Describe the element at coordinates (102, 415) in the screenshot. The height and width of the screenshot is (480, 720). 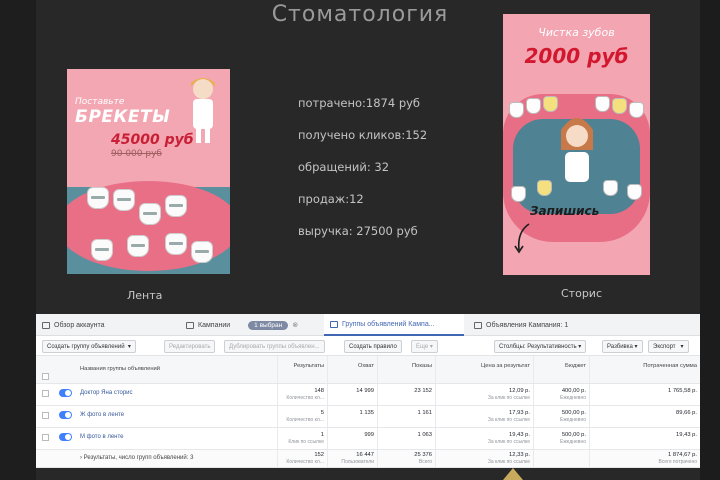
I see `adset-name-link: Ж фото в ленте` at that location.